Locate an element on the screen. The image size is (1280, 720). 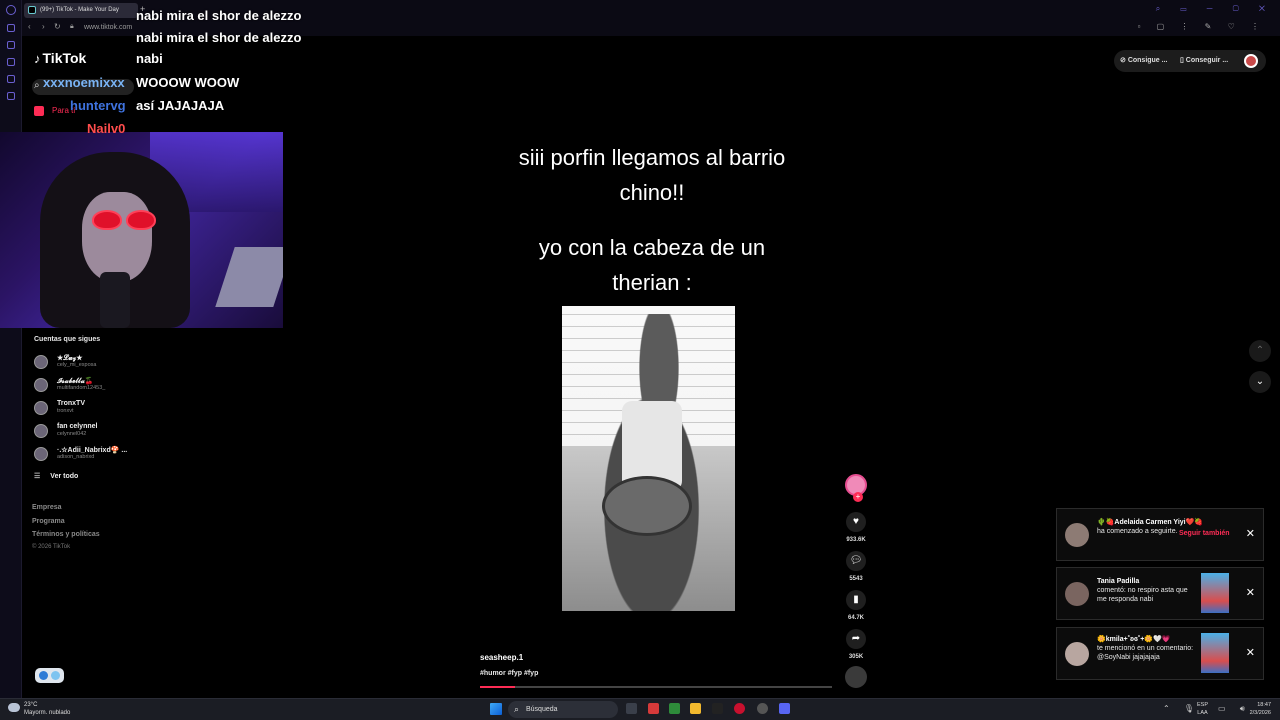
next-video-button: ⌄ is located at coordinates (1260, 382).